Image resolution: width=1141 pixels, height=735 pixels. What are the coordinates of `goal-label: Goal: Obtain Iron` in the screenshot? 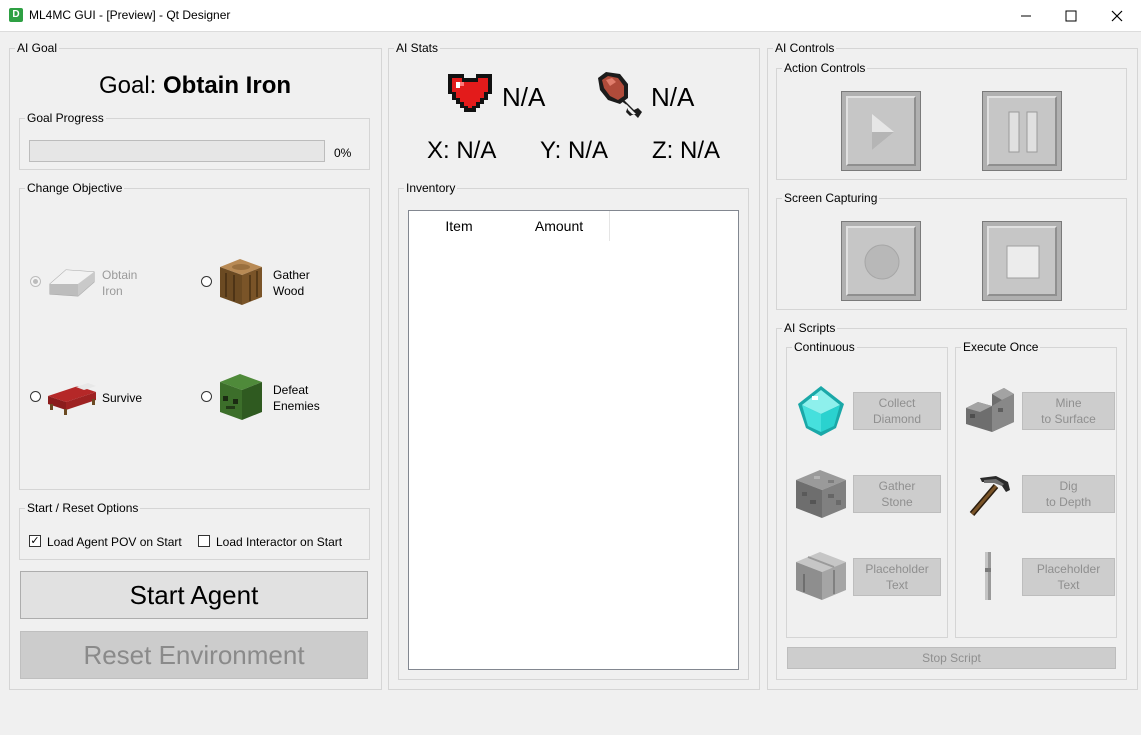 It's located at (195, 86).